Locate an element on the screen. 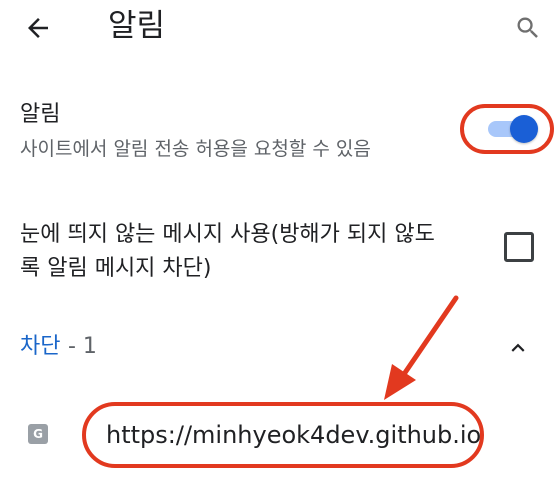 The image size is (560, 482). blocked-label: 차단 is located at coordinates (40, 346).